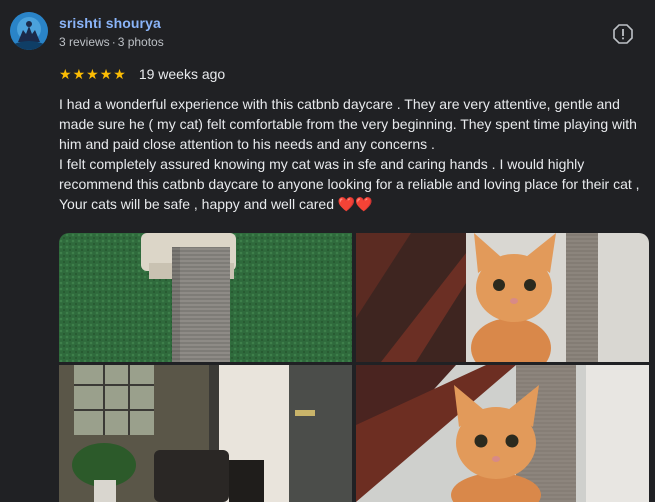  Describe the element at coordinates (355, 204) in the screenshot. I see `hearts-emoji: ❤️❤️` at that location.